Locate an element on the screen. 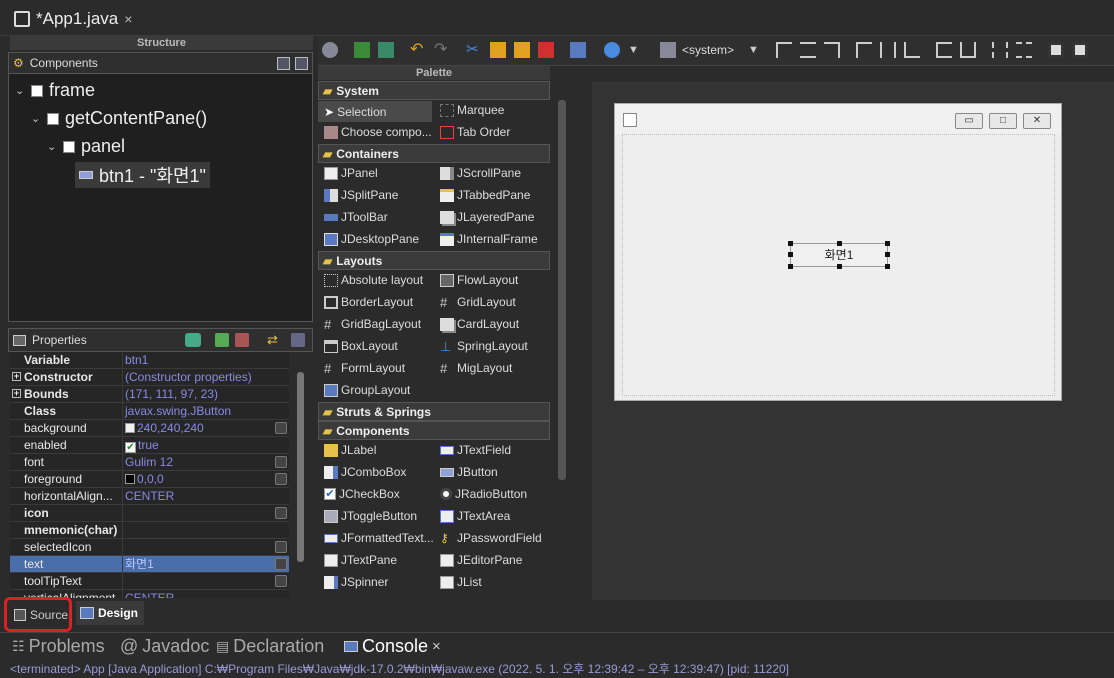 The width and height of the screenshot is (1114, 678). close-button: ✕ is located at coordinates (1037, 121).